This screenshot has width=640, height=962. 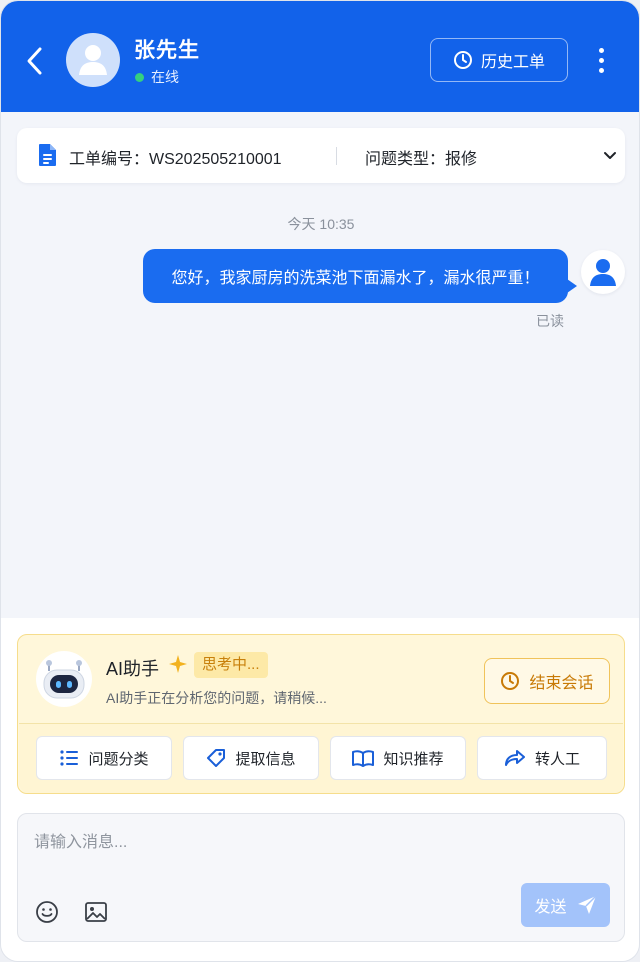 I want to click on status-text: 在线, so click(x=165, y=77).